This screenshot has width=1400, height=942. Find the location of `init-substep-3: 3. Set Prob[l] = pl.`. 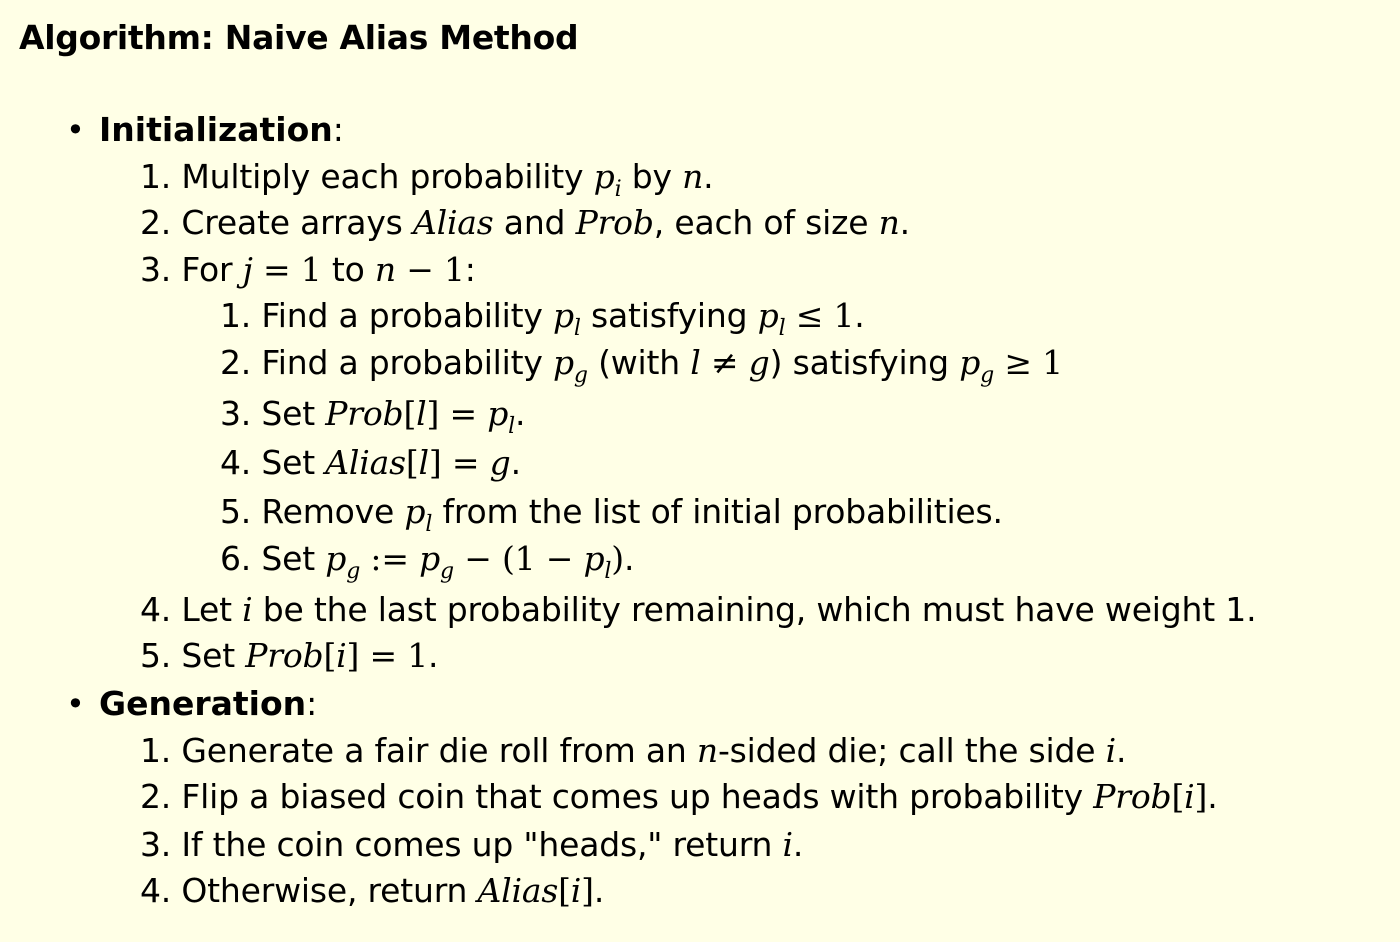

init-substep-3: 3. Set Prob[l] = pl. is located at coordinates (373, 416).